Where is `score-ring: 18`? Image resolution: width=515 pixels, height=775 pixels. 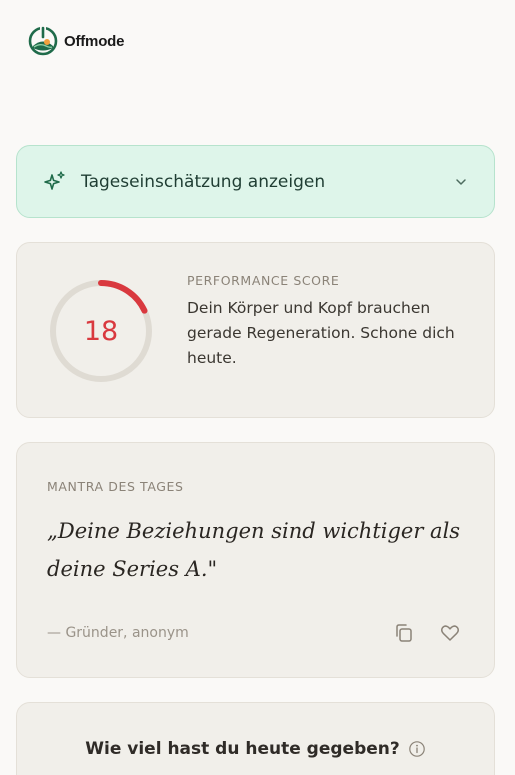
score-ring: 18 is located at coordinates (101, 331).